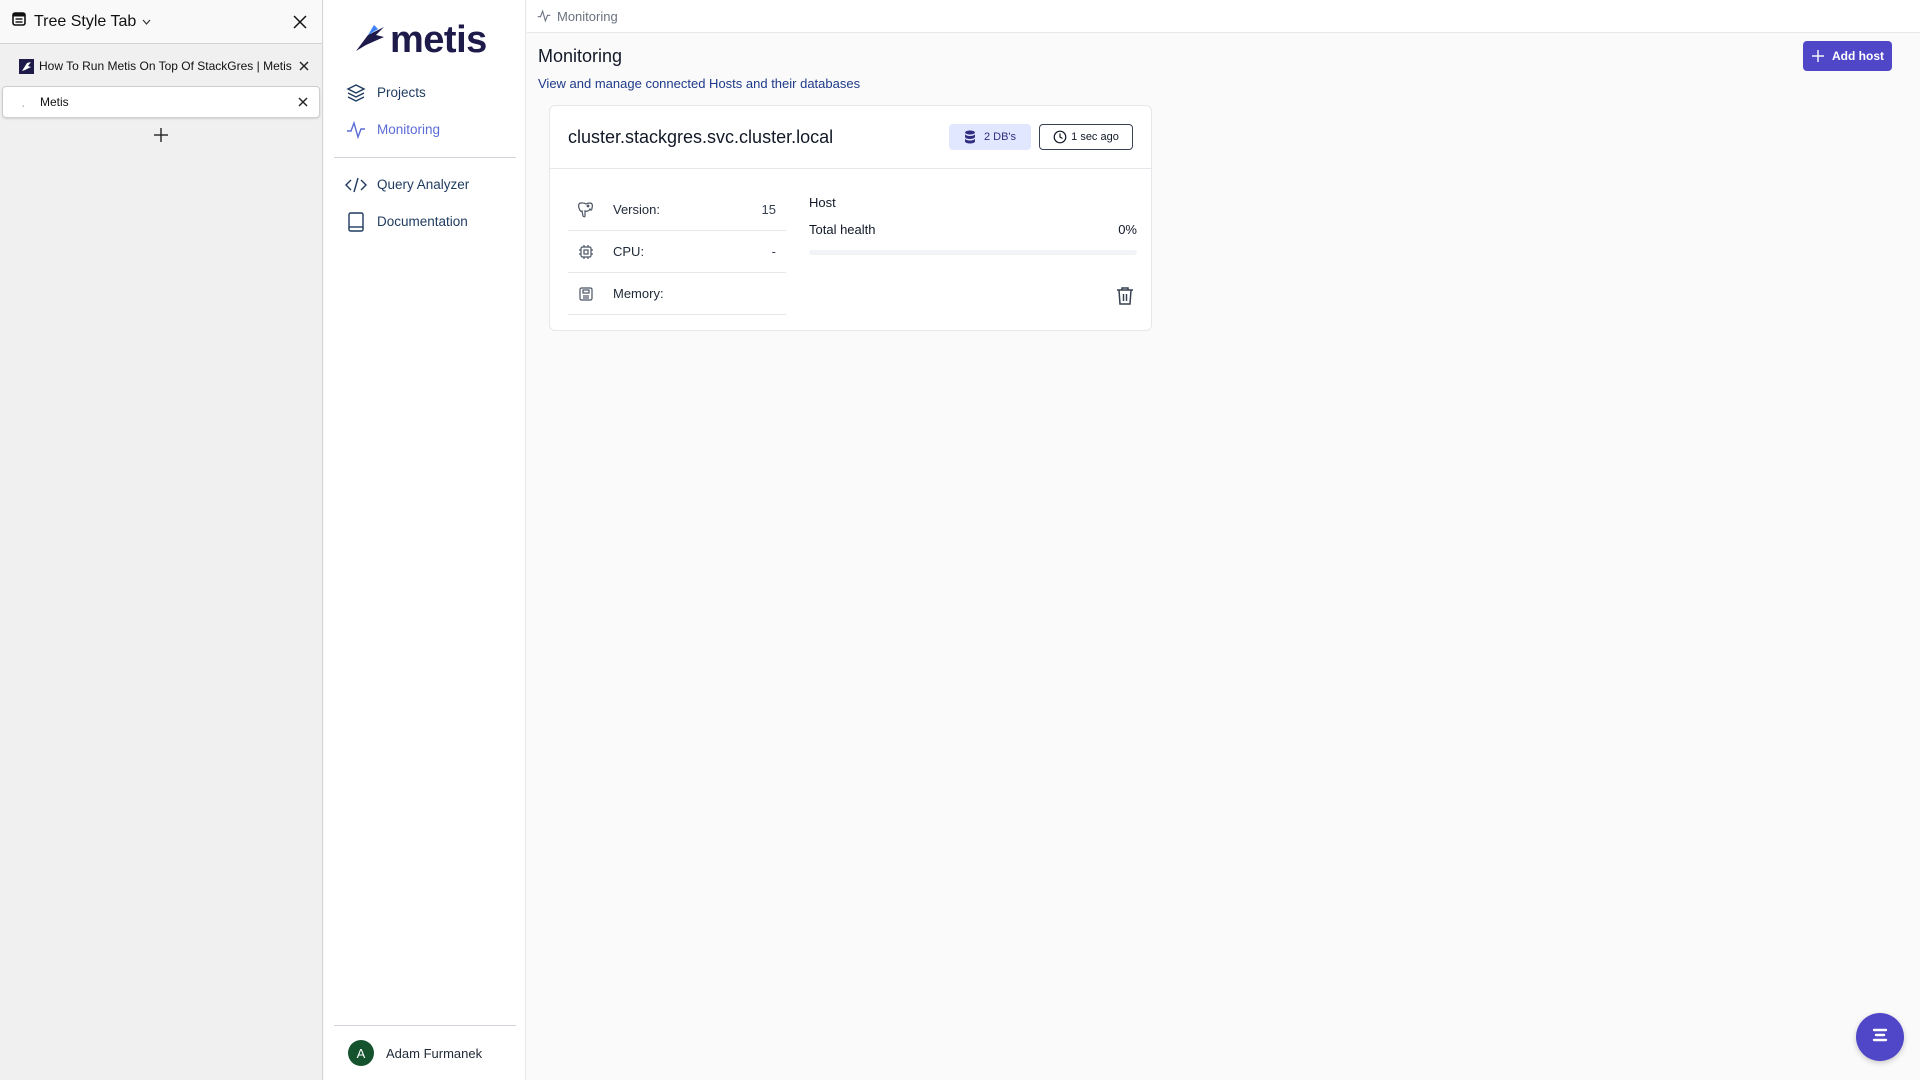 This screenshot has height=1080, width=1920. I want to click on chat-support-button, so click(1880, 1037).